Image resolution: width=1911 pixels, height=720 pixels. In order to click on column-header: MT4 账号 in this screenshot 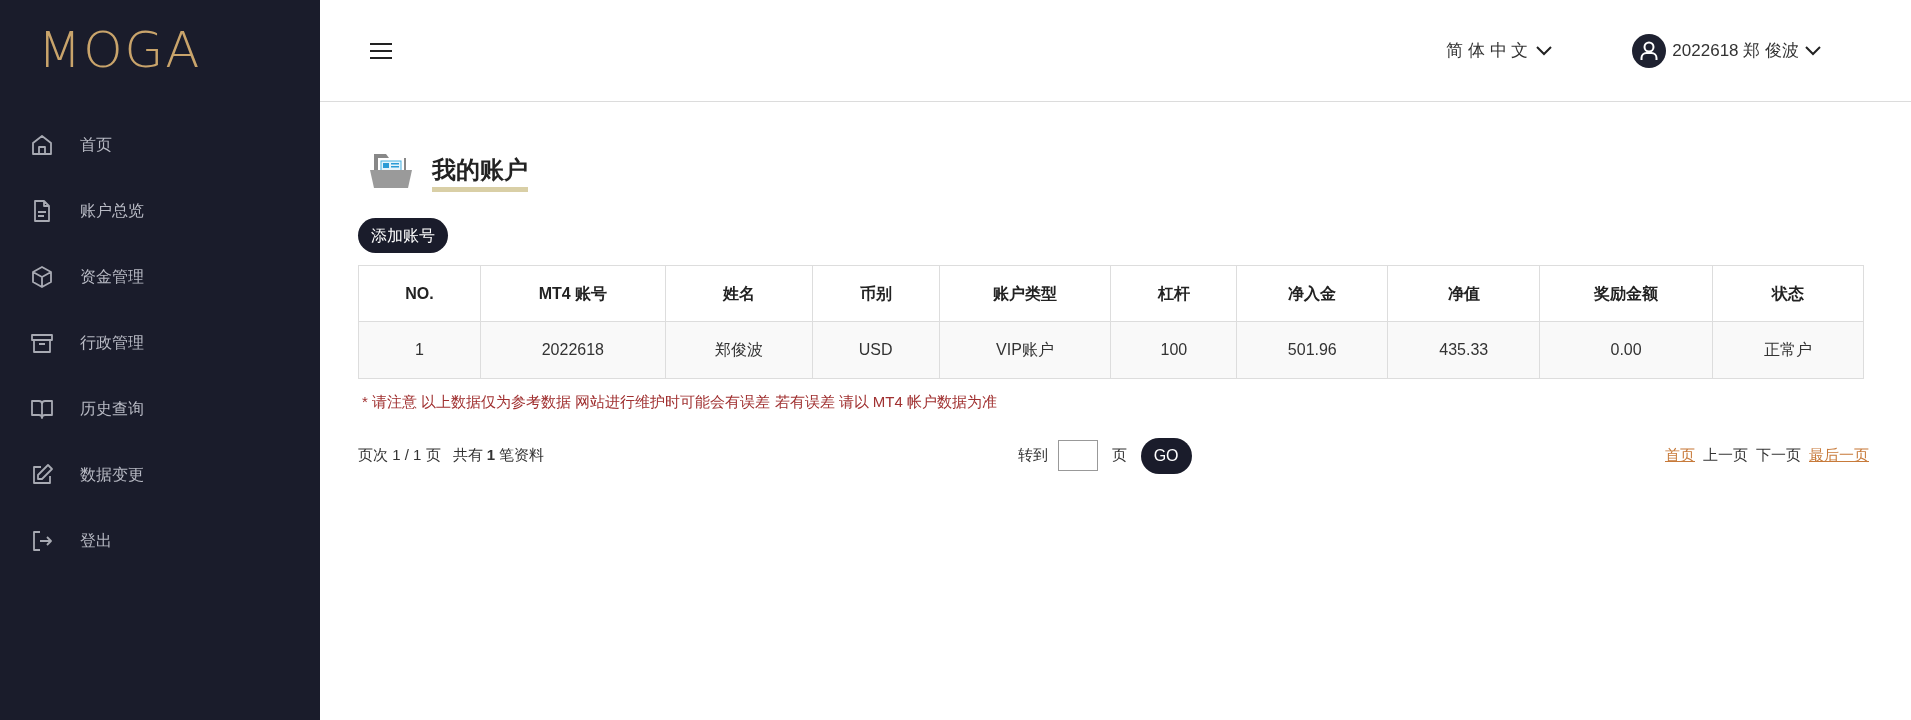, I will do `click(573, 293)`.